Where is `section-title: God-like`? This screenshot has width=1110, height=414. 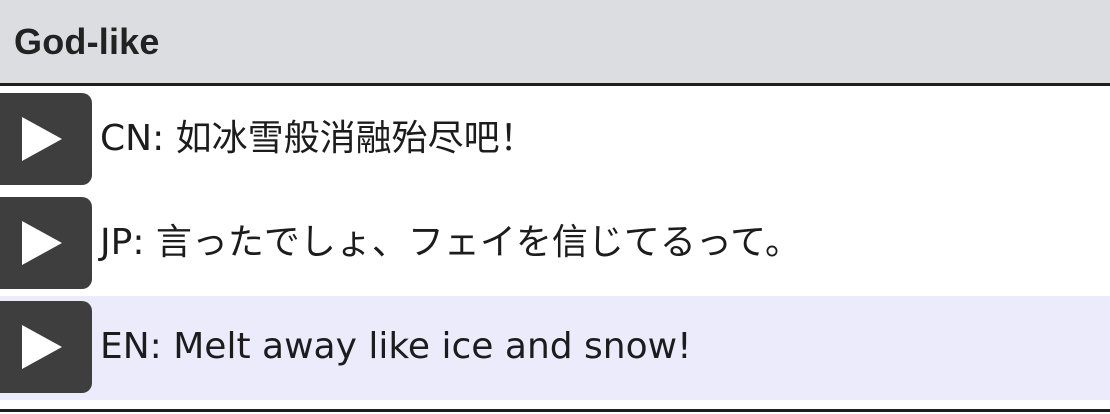
section-title: God-like is located at coordinates (87, 41).